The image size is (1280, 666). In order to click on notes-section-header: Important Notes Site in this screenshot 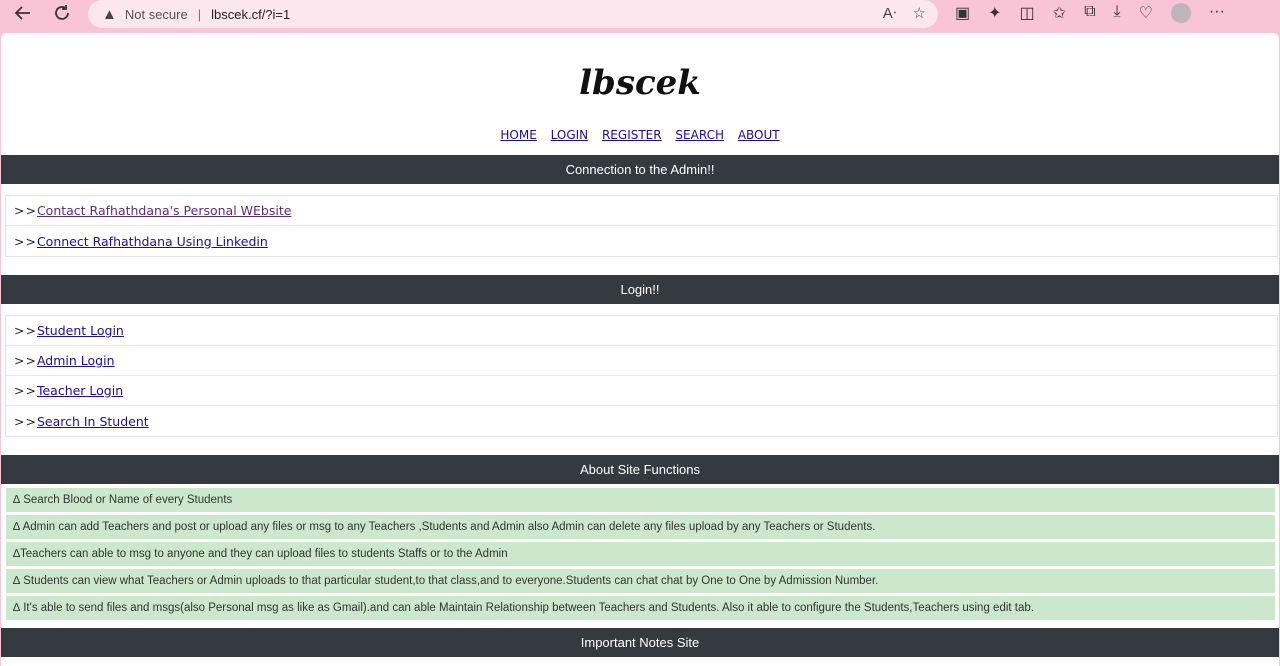, I will do `click(640, 642)`.